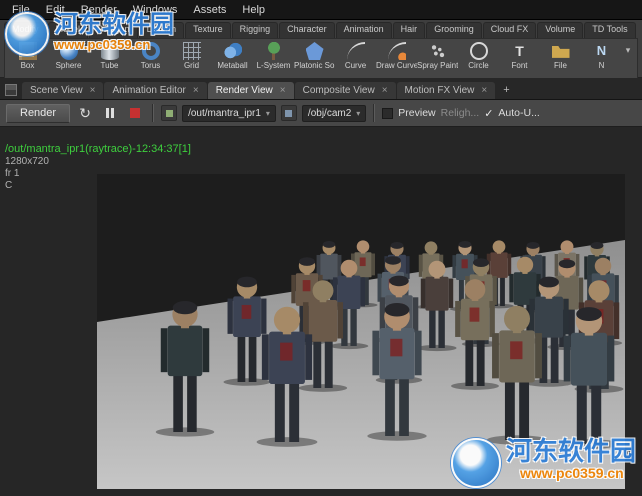 The image size is (642, 496). I want to click on shelf-tool: Box, so click(27, 59).